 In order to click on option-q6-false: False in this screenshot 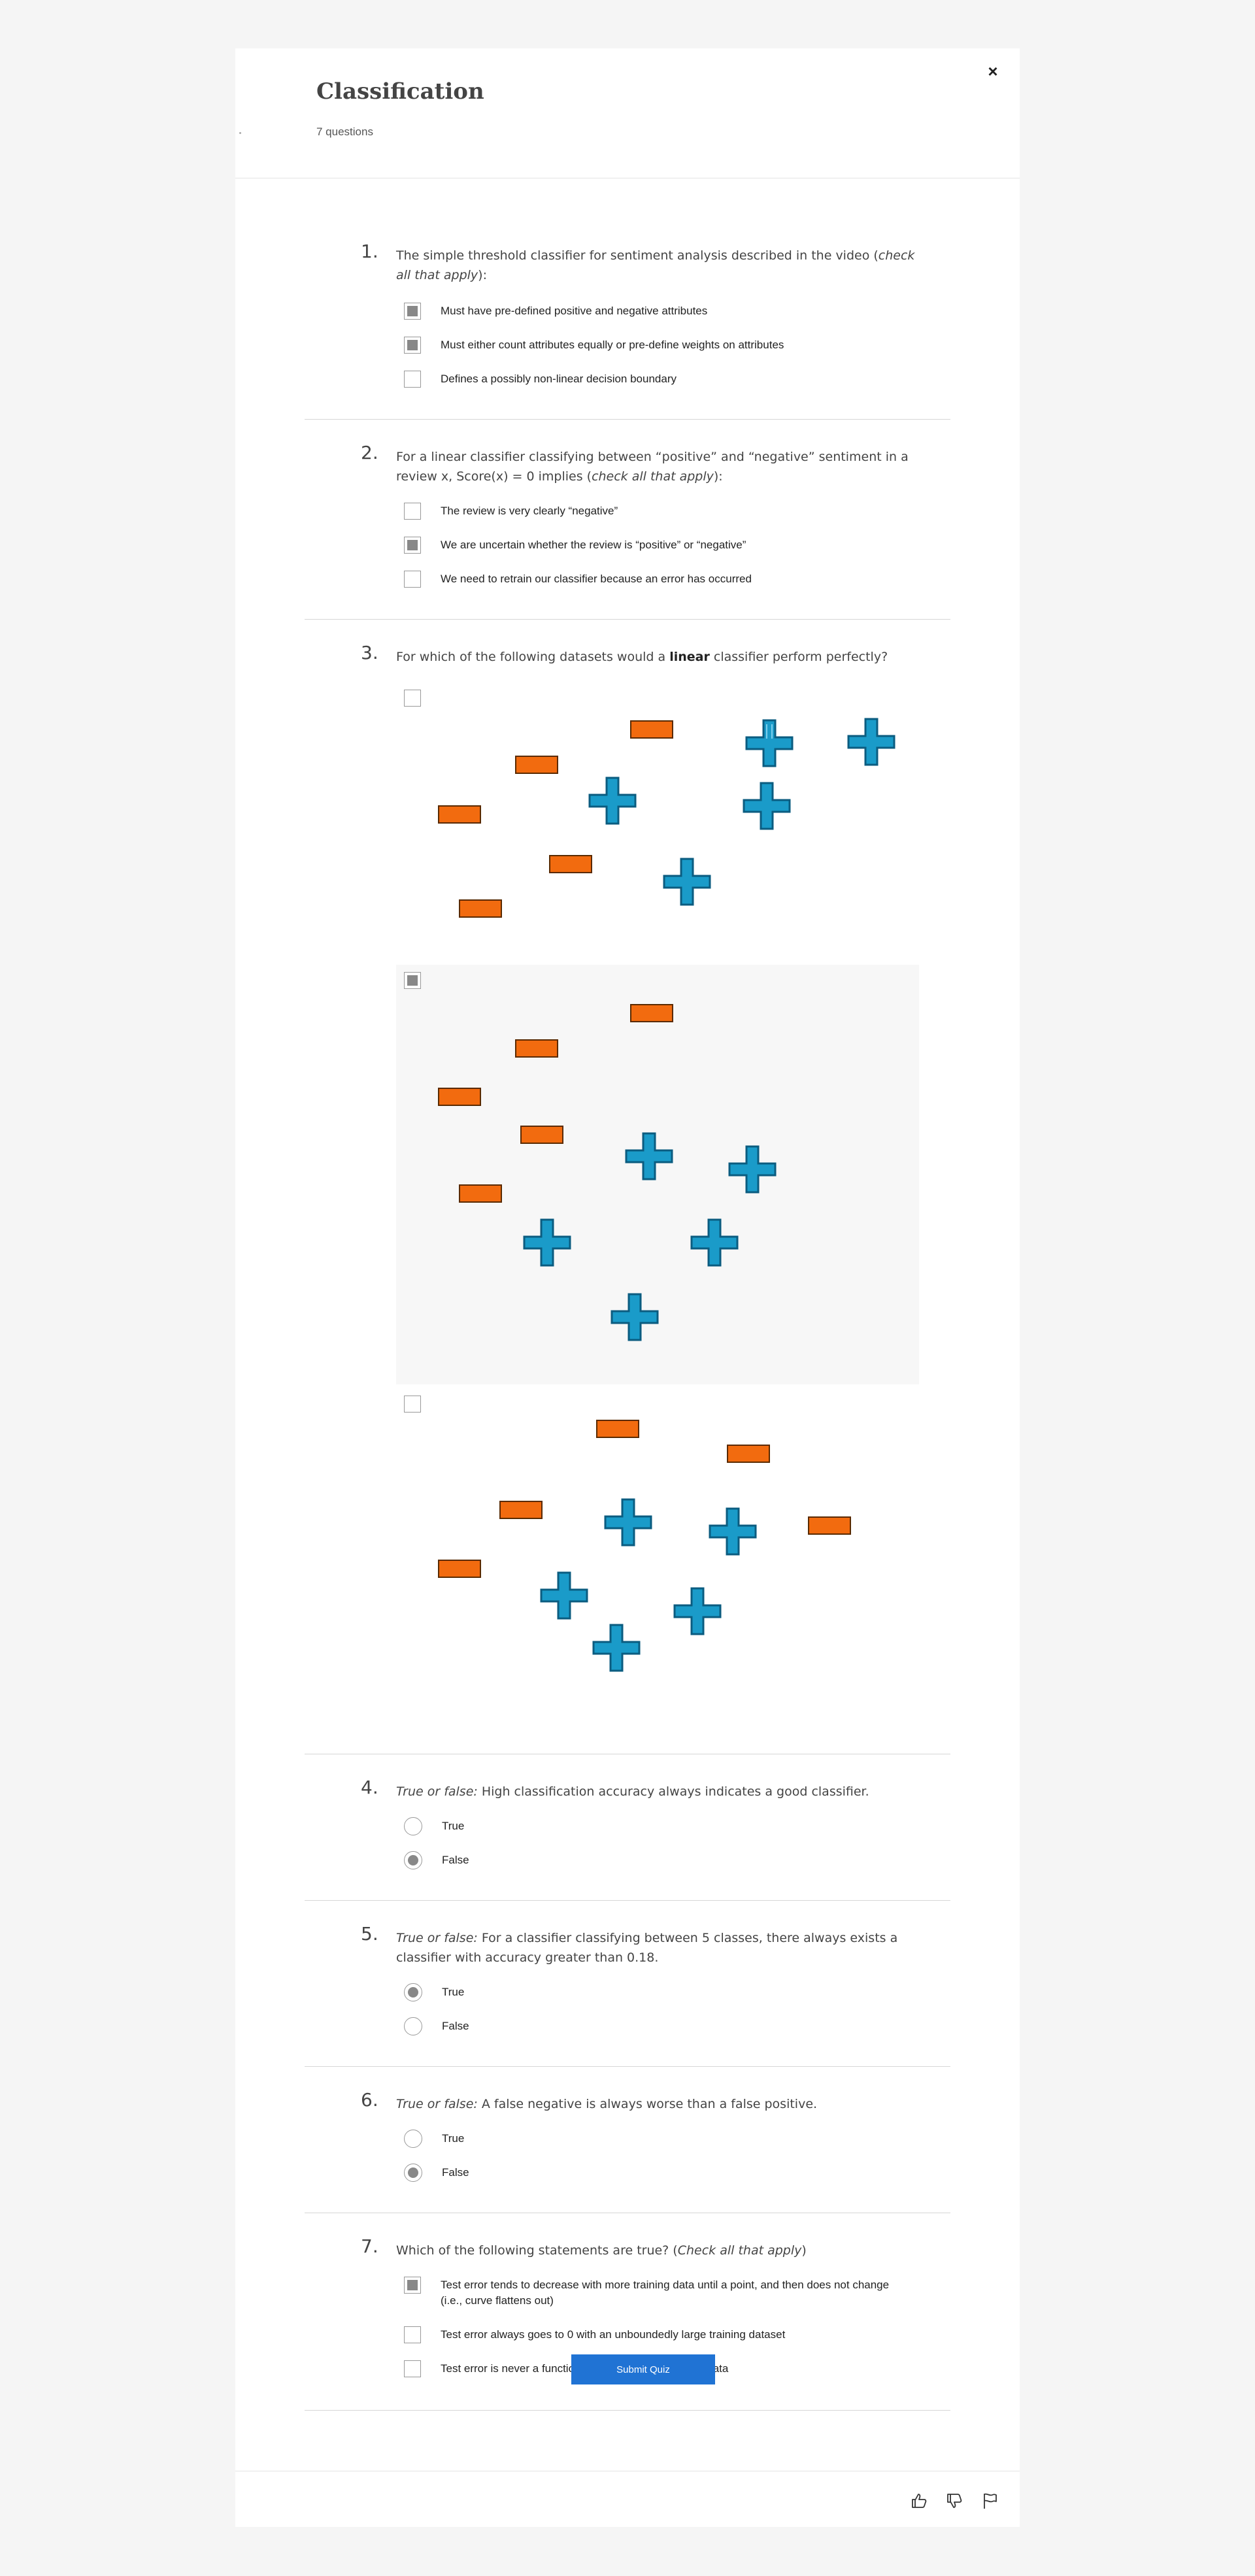, I will do `click(652, 2173)`.